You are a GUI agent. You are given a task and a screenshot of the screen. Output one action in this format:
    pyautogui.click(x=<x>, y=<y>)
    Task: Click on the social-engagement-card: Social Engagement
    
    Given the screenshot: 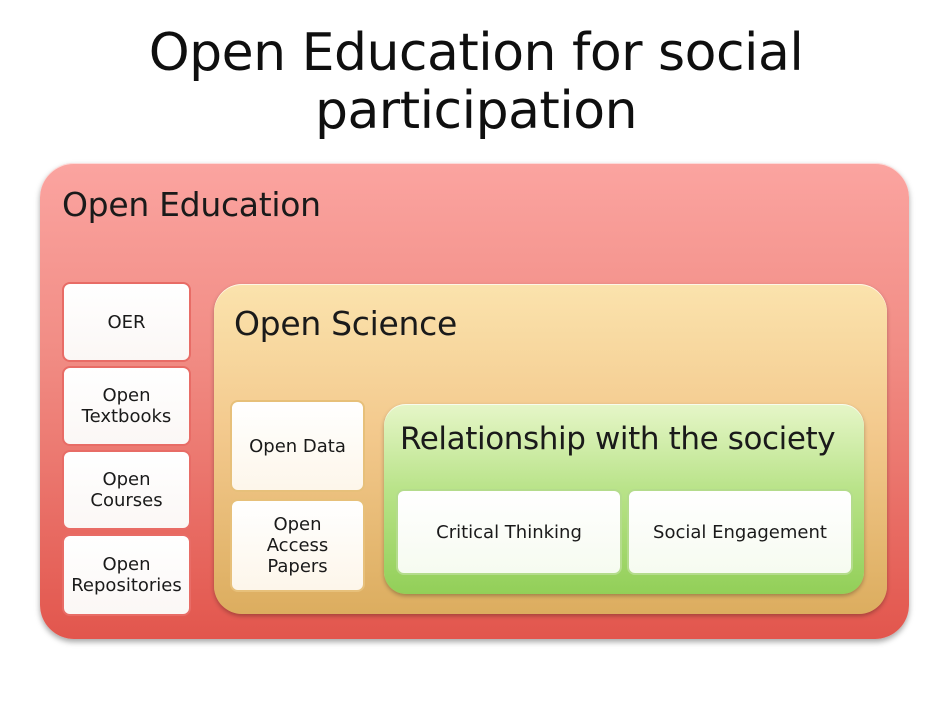 What is the action you would take?
    pyautogui.click(x=740, y=532)
    